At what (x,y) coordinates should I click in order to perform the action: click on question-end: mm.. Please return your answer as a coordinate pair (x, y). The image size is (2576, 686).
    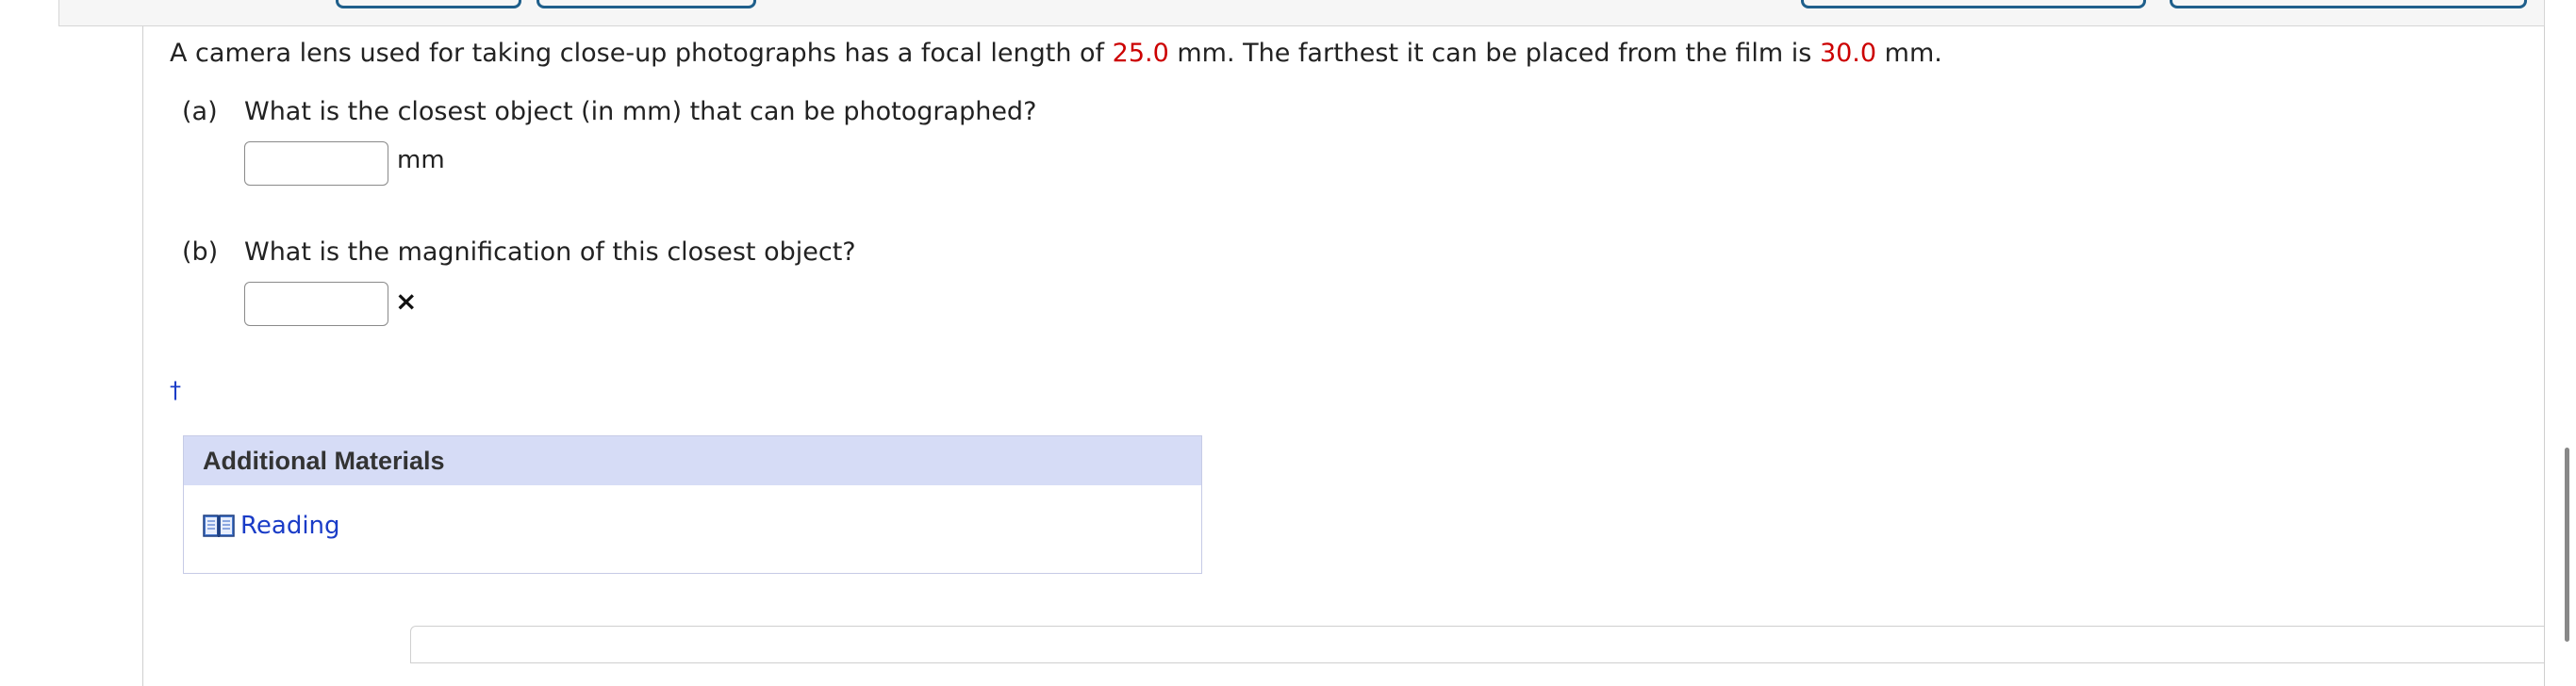
    Looking at the image, I should click on (1909, 53).